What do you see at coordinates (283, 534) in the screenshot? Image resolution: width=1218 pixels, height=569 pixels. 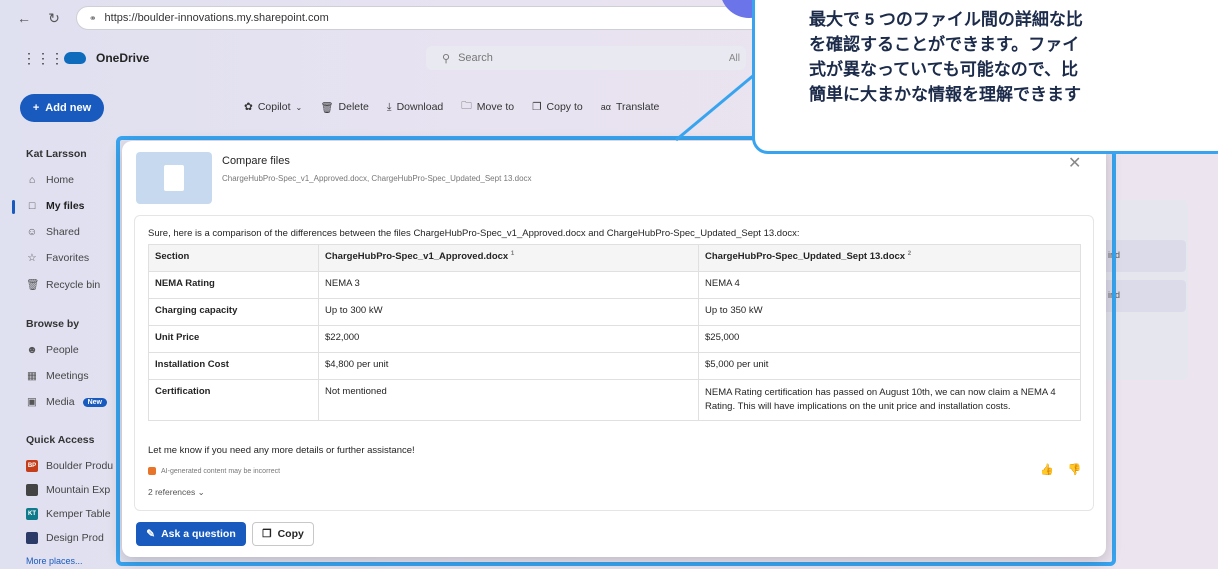 I see `copy-button: ❐ Copy` at bounding box center [283, 534].